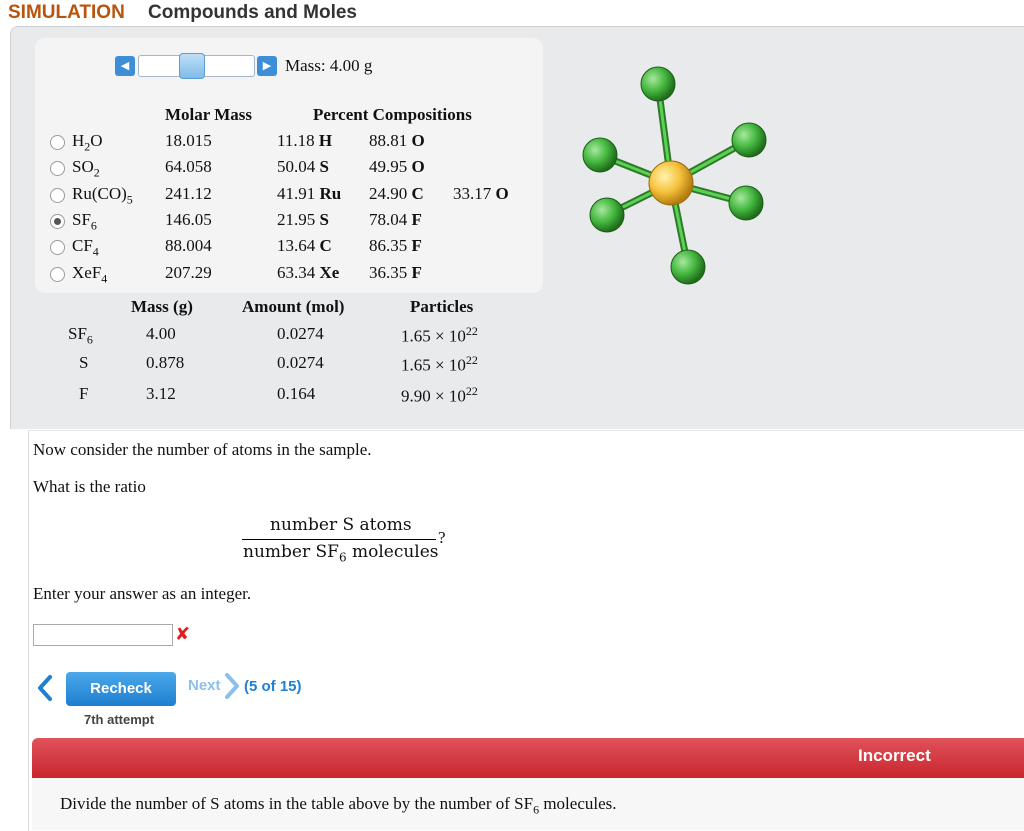  Describe the element at coordinates (191, 66) in the screenshot. I see `mass-slider-thumb` at that location.